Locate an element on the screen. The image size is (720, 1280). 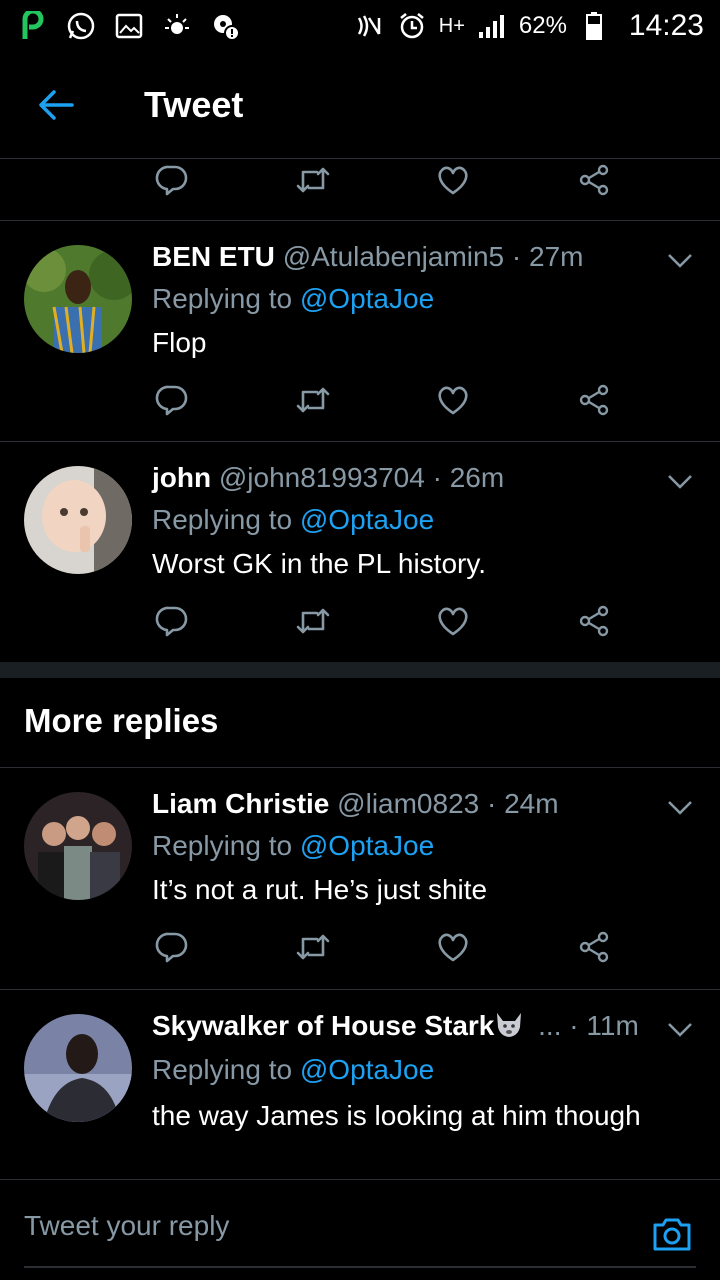
wolf-emoji-icon is located at coordinates (509, 1025).